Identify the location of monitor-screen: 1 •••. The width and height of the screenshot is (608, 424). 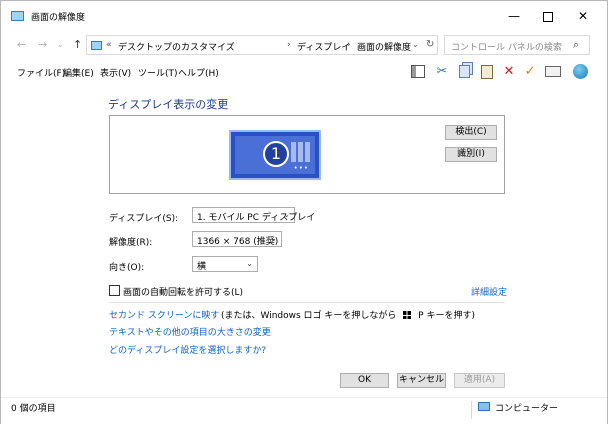
(275, 155).